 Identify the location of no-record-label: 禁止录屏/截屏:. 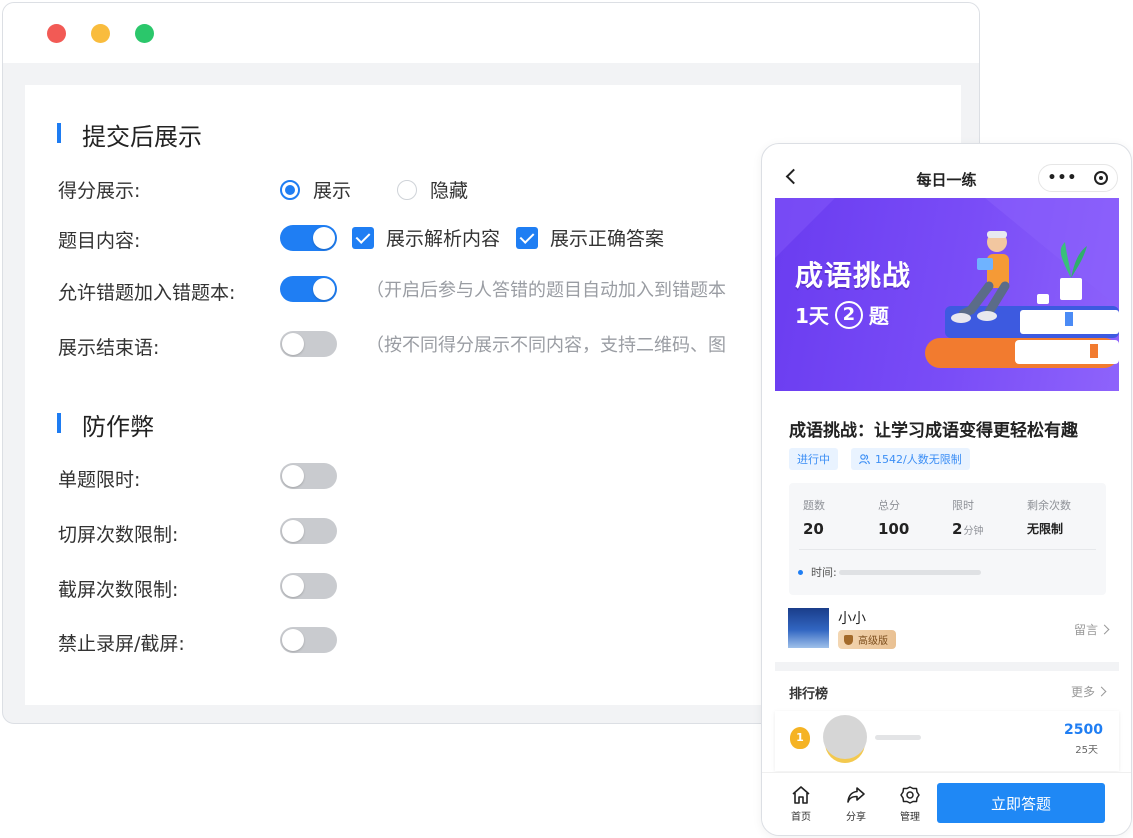
(121, 644).